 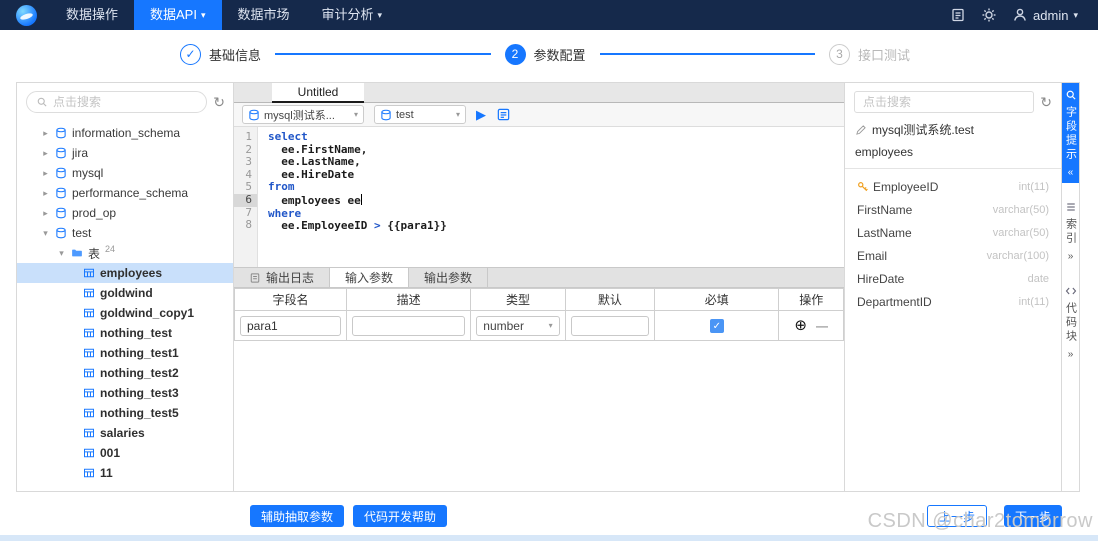 What do you see at coordinates (220, 54) in the screenshot?
I see `step-1: ✓ 基础信息` at bounding box center [220, 54].